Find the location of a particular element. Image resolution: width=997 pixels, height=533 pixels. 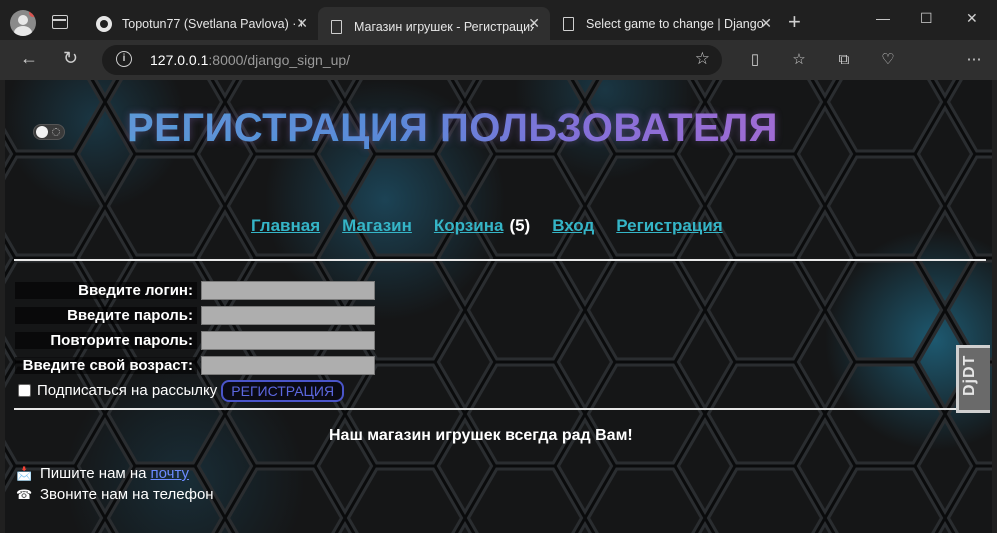

debug-toolbar-handle: DjDT is located at coordinates (973, 379).